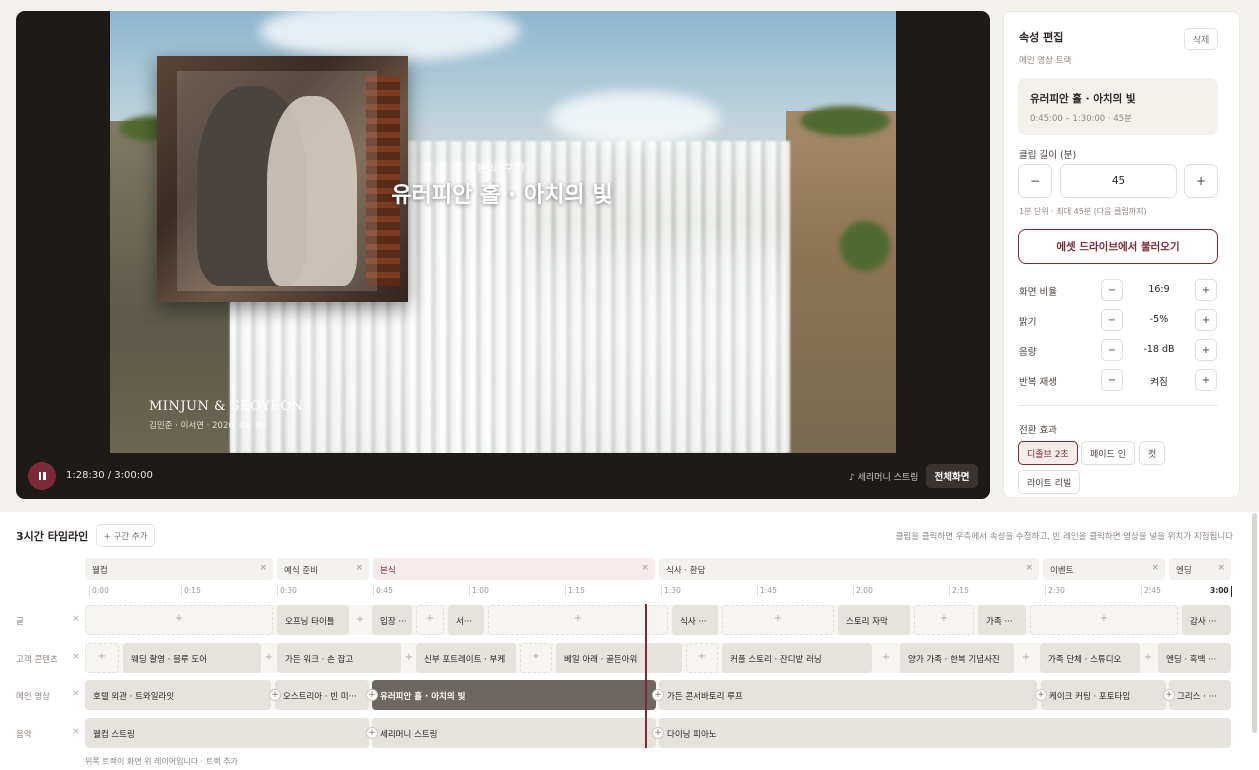  What do you see at coordinates (1118, 246) in the screenshot?
I see `asset-drive-button: 에셋 드라이브에서 불러오기` at bounding box center [1118, 246].